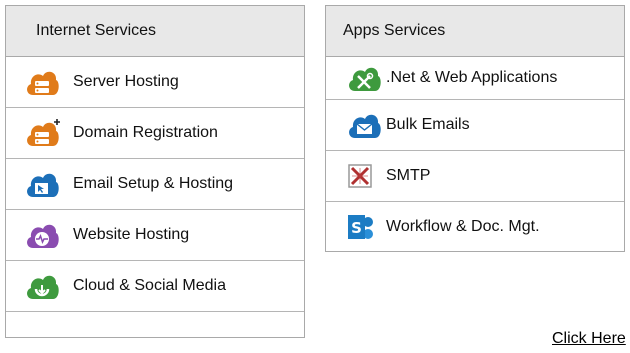 The width and height of the screenshot is (630, 353). Describe the element at coordinates (356, 228) in the screenshot. I see `svg-text: S` at that location.